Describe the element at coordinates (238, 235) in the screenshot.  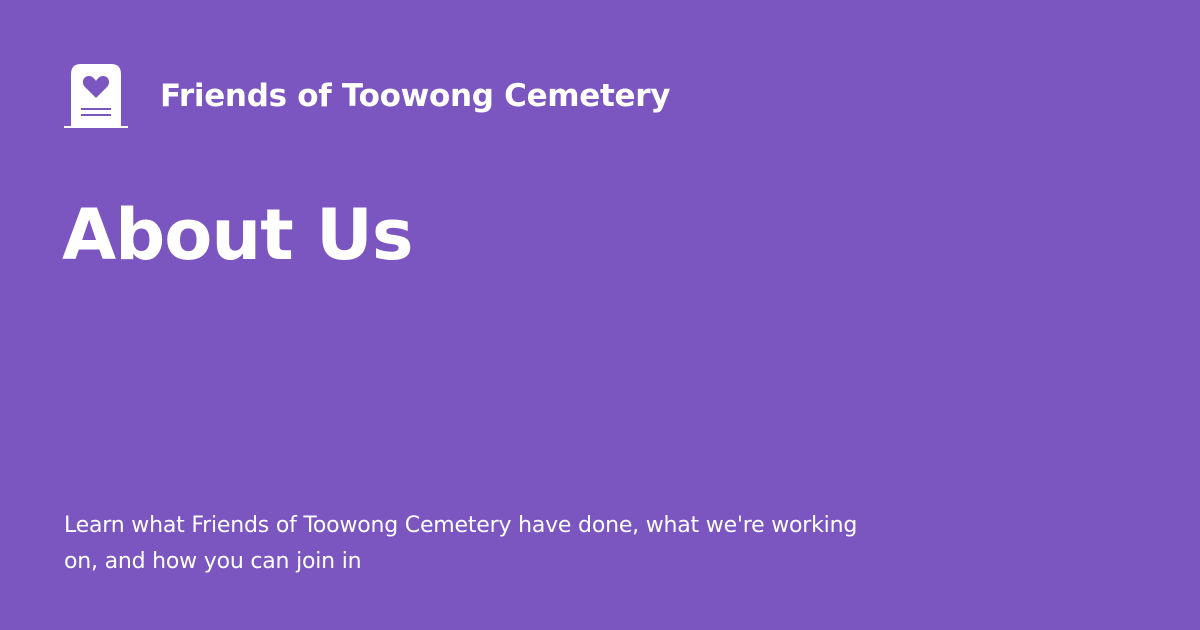
I see `page-title: About Us` at that location.